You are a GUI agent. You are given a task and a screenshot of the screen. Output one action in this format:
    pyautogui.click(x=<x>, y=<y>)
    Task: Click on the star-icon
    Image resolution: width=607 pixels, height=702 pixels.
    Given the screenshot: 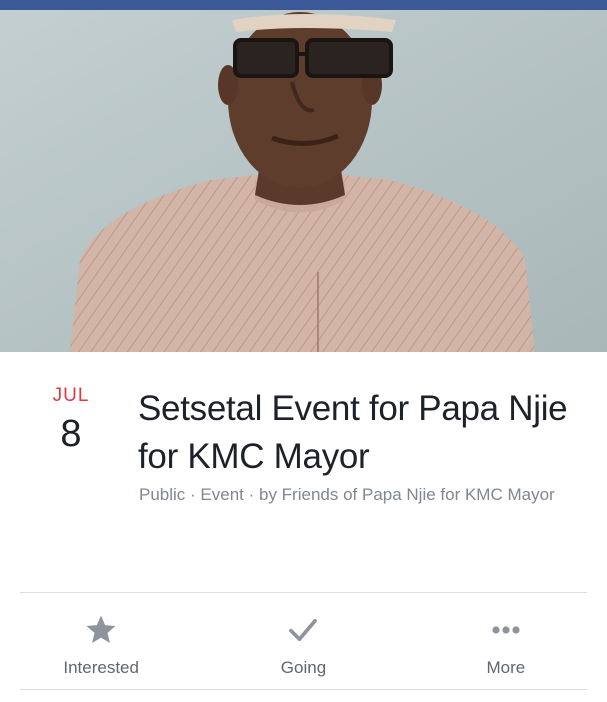 What is the action you would take?
    pyautogui.click(x=101, y=630)
    